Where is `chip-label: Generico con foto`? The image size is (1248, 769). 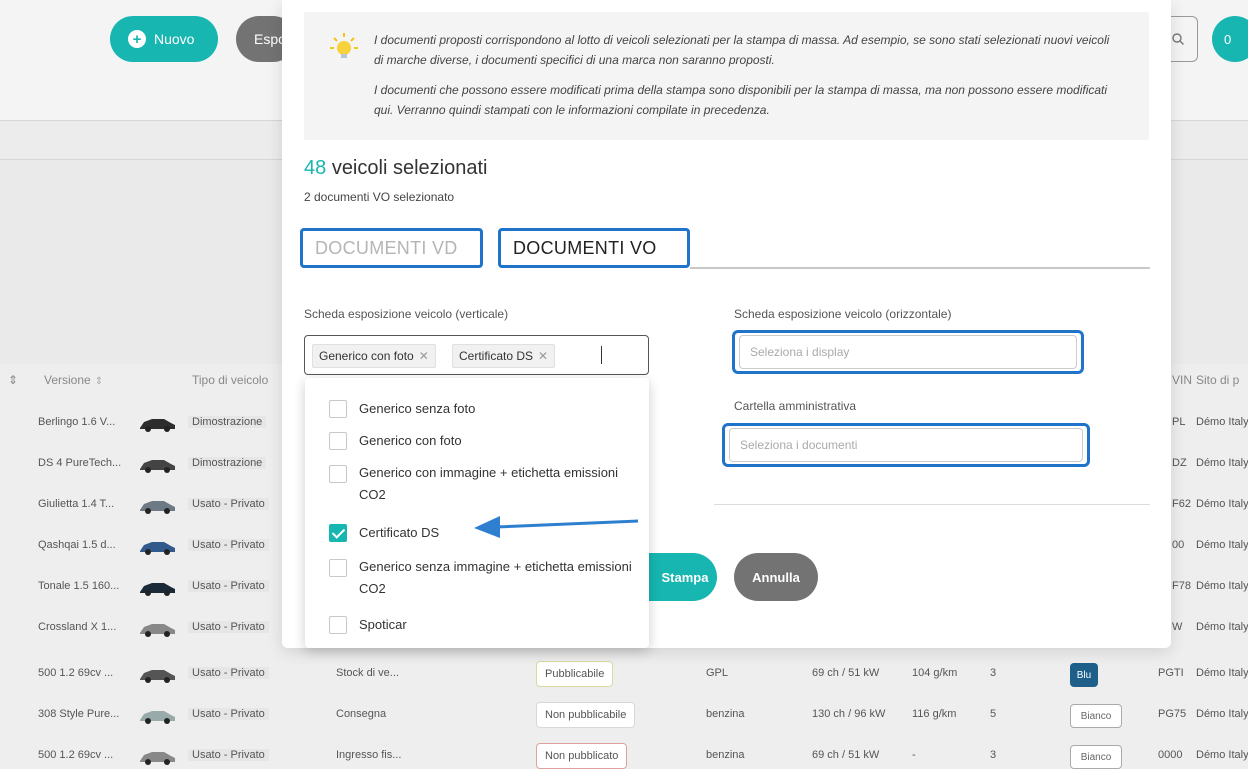
chip-label: Generico con foto is located at coordinates (366, 356).